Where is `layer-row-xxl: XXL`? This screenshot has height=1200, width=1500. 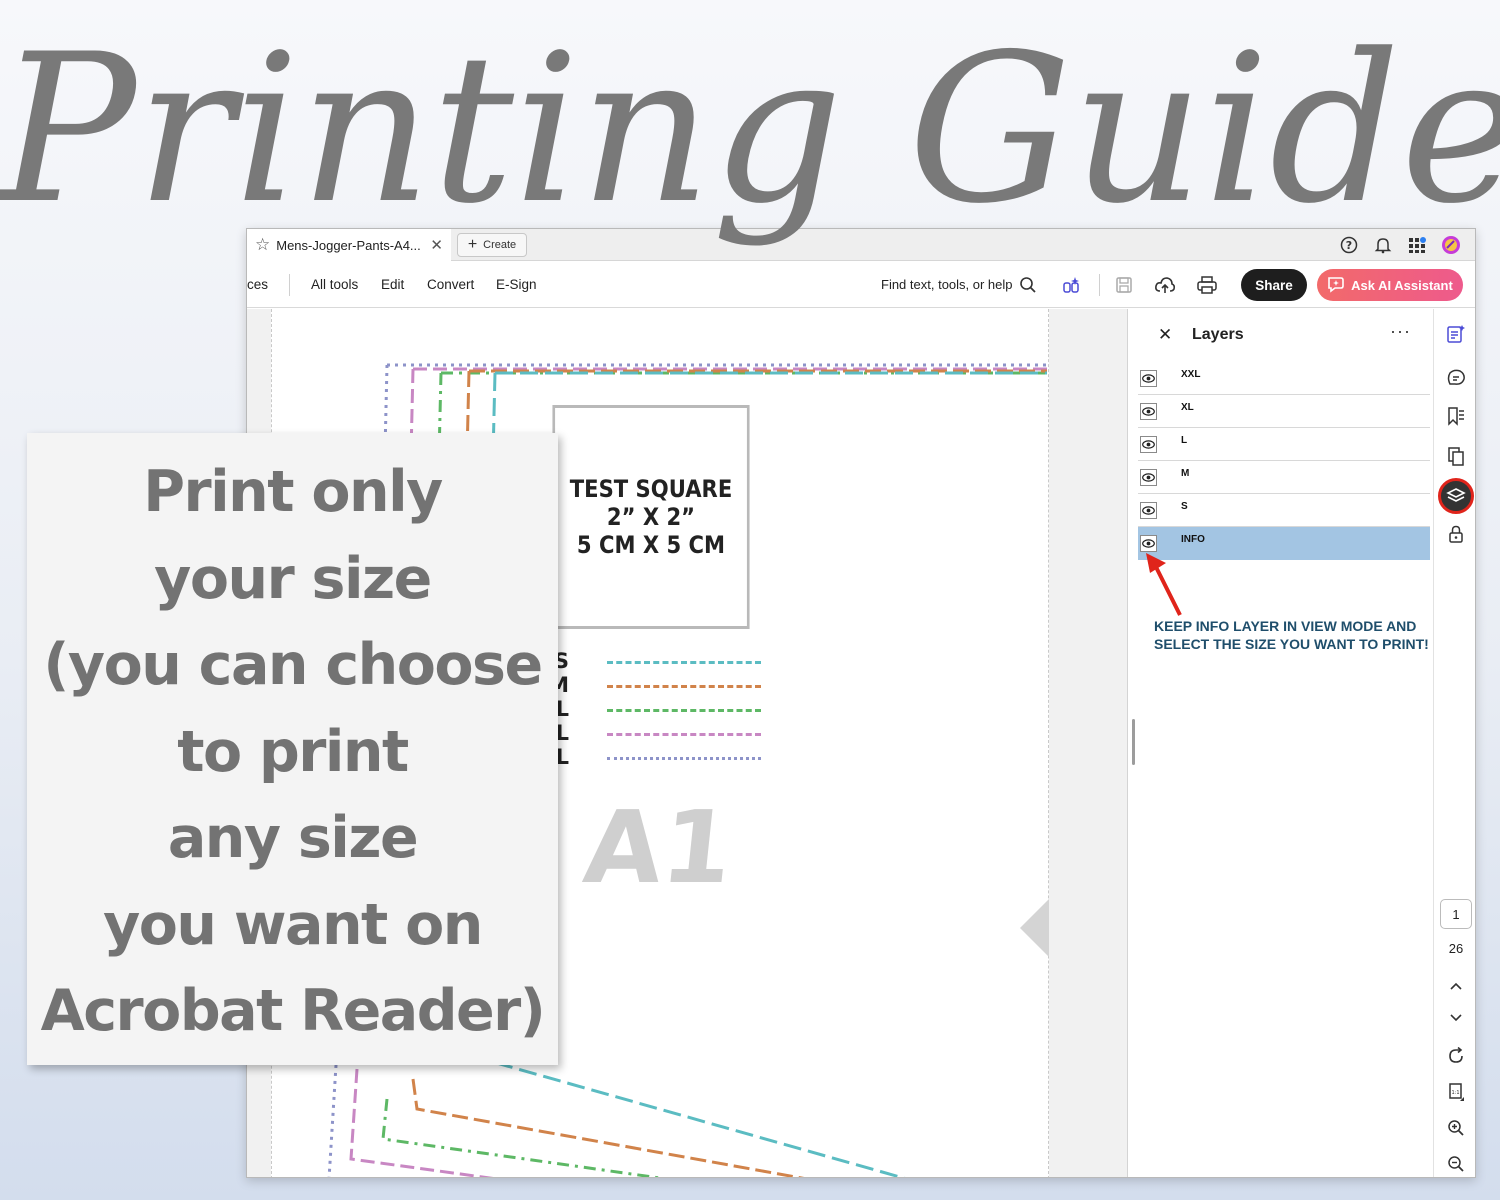 layer-row-xxl: XXL is located at coordinates (1284, 378).